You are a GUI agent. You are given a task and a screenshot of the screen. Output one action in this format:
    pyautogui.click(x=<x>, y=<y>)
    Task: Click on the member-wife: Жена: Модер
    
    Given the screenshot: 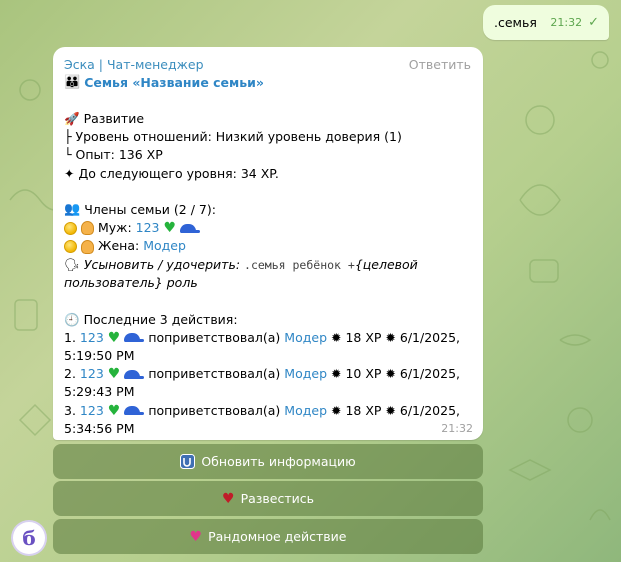 What is the action you would take?
    pyautogui.click(x=271, y=246)
    